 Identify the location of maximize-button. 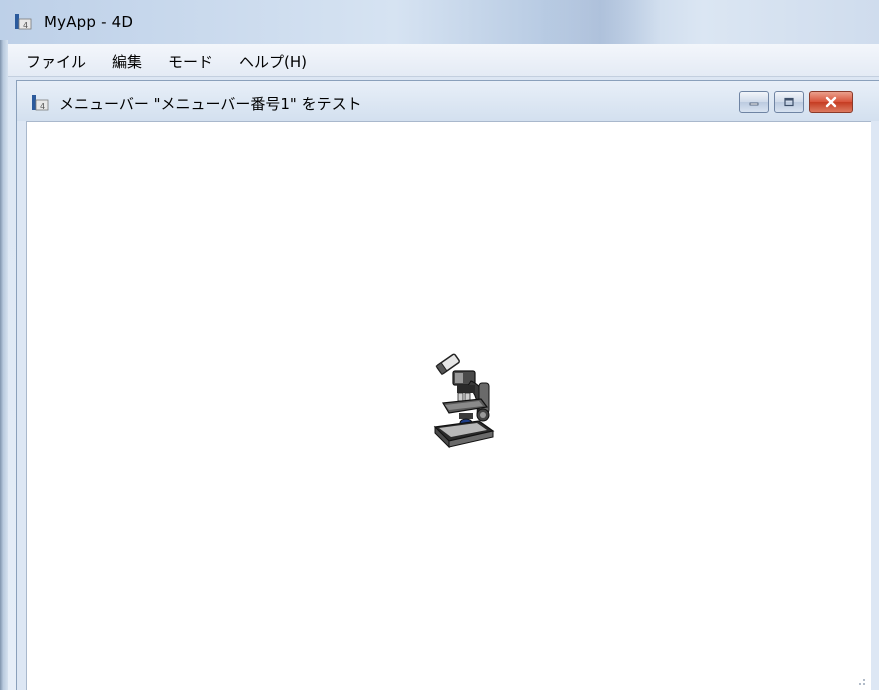
(789, 102).